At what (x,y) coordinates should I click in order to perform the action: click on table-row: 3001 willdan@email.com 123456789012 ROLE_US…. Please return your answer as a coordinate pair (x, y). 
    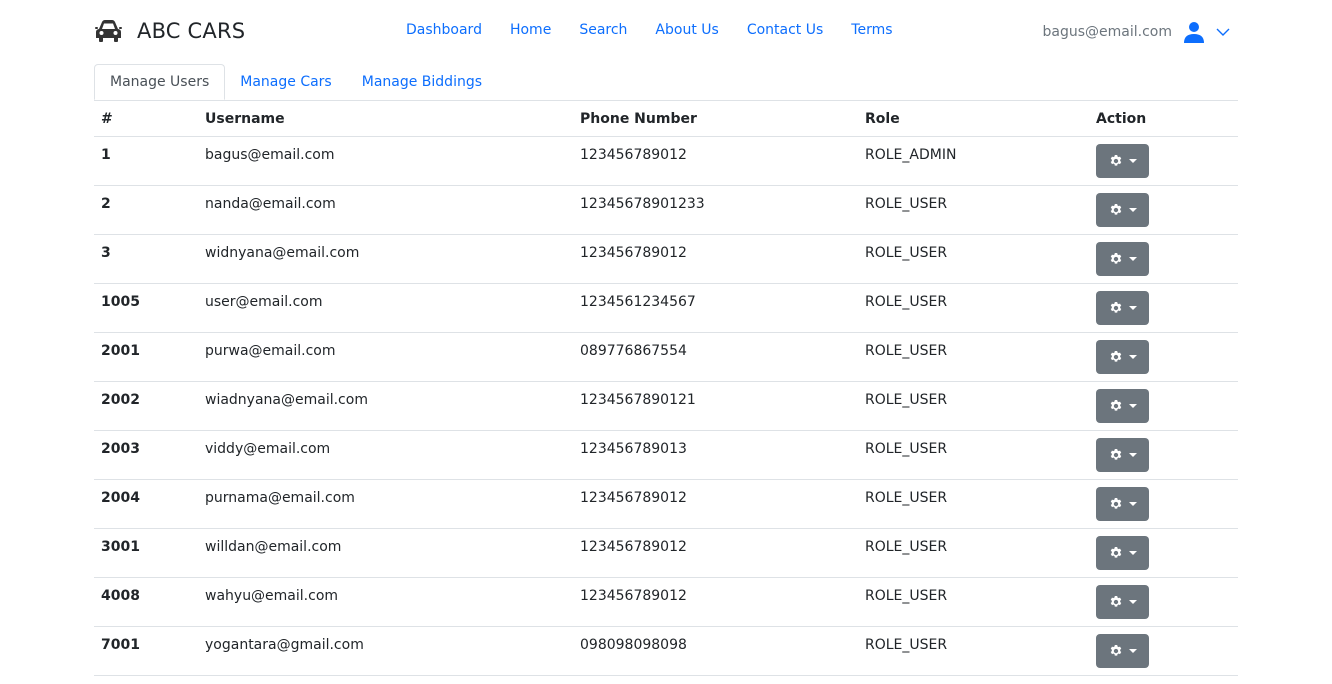
    Looking at the image, I should click on (666, 553).